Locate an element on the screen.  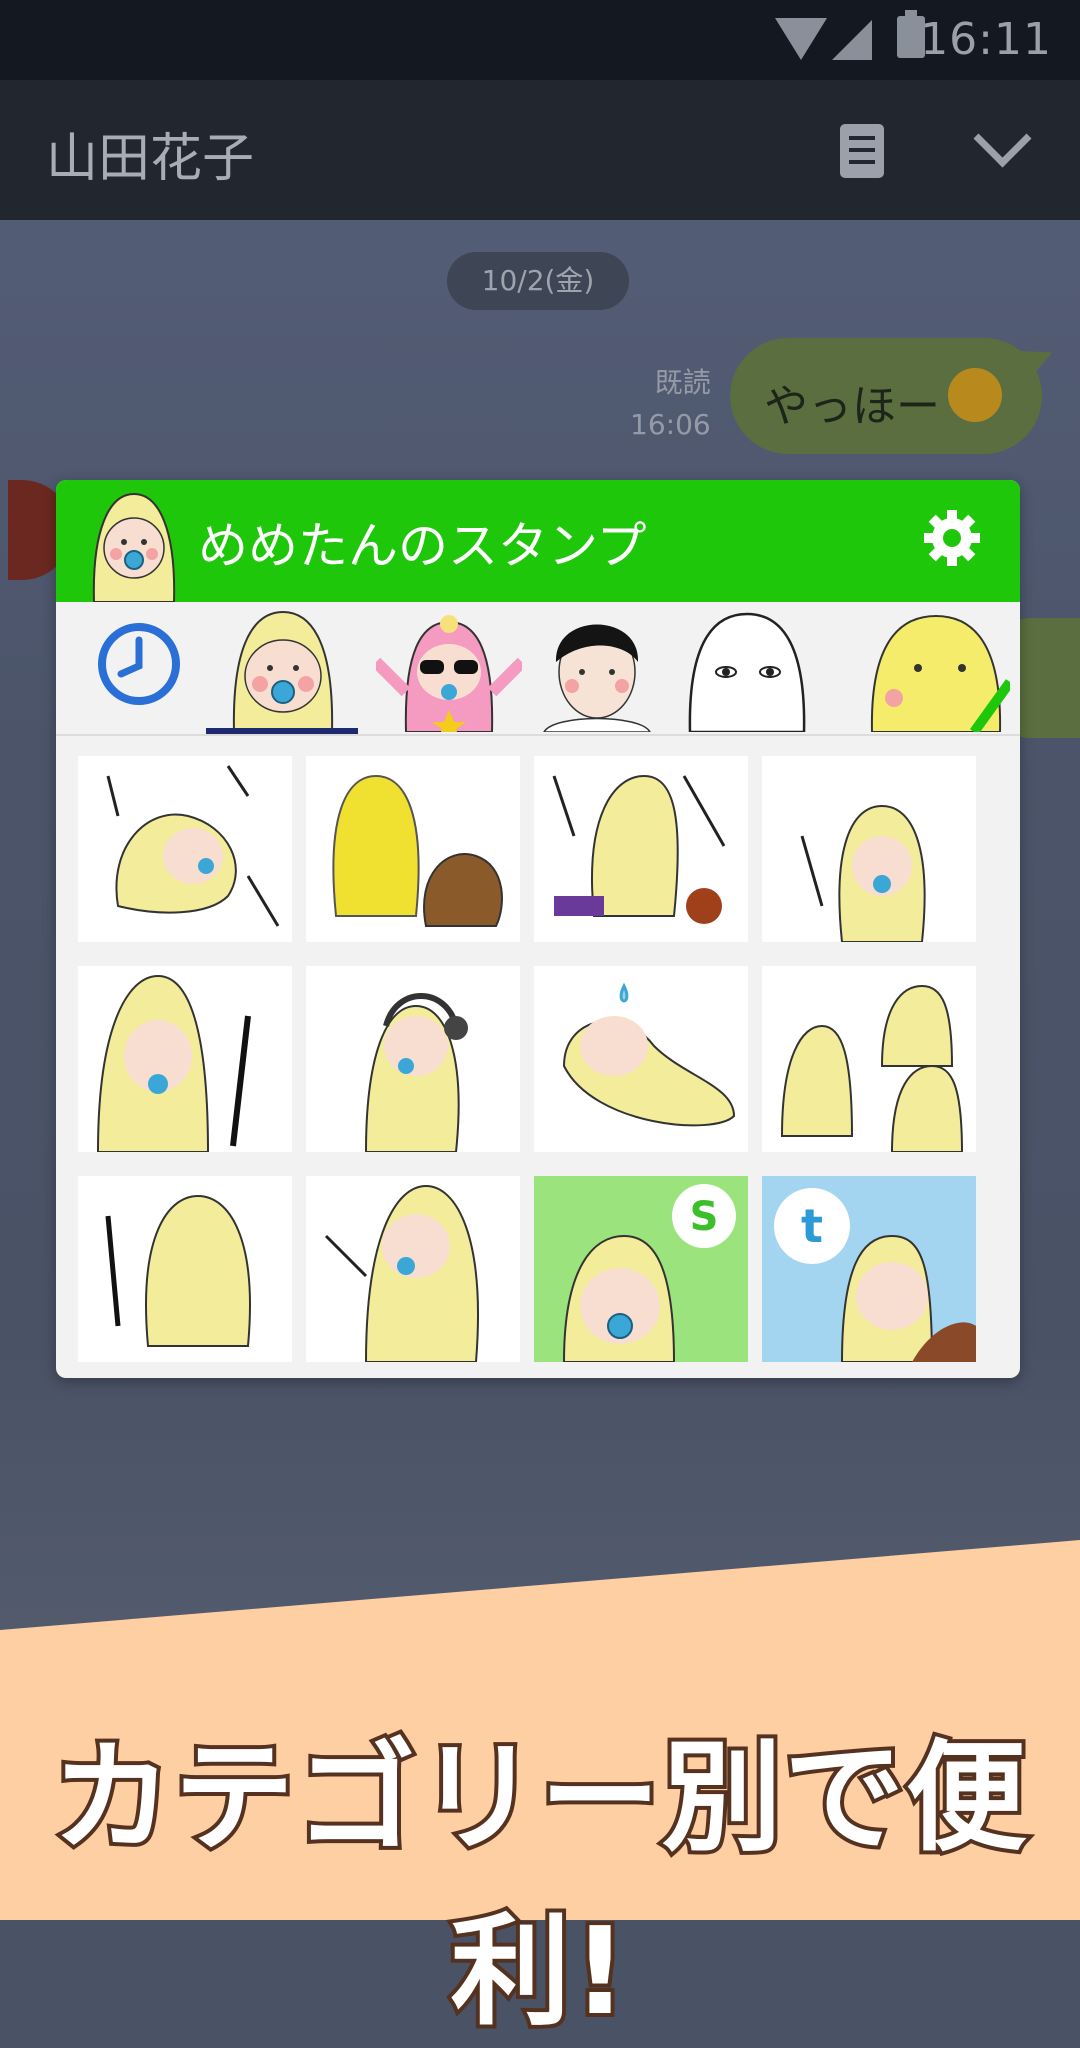
message-bubble: やっほー is located at coordinates (886, 396).